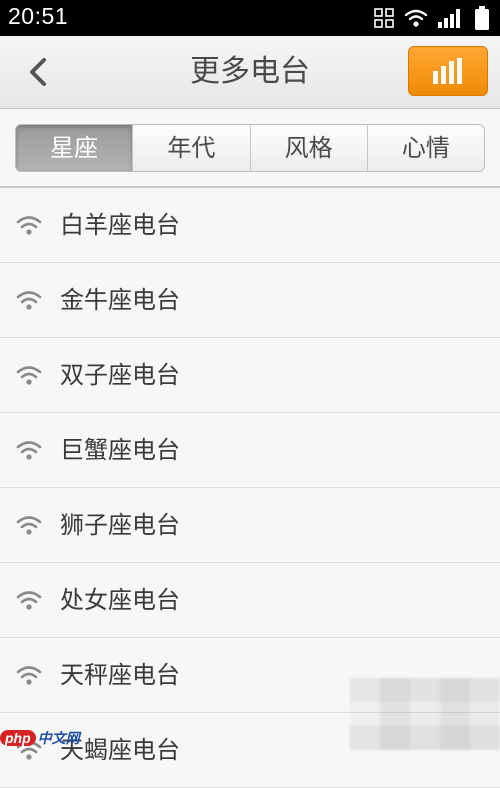 The image size is (500, 788). I want to click on station-label: 天蝎座电台, so click(120, 750).